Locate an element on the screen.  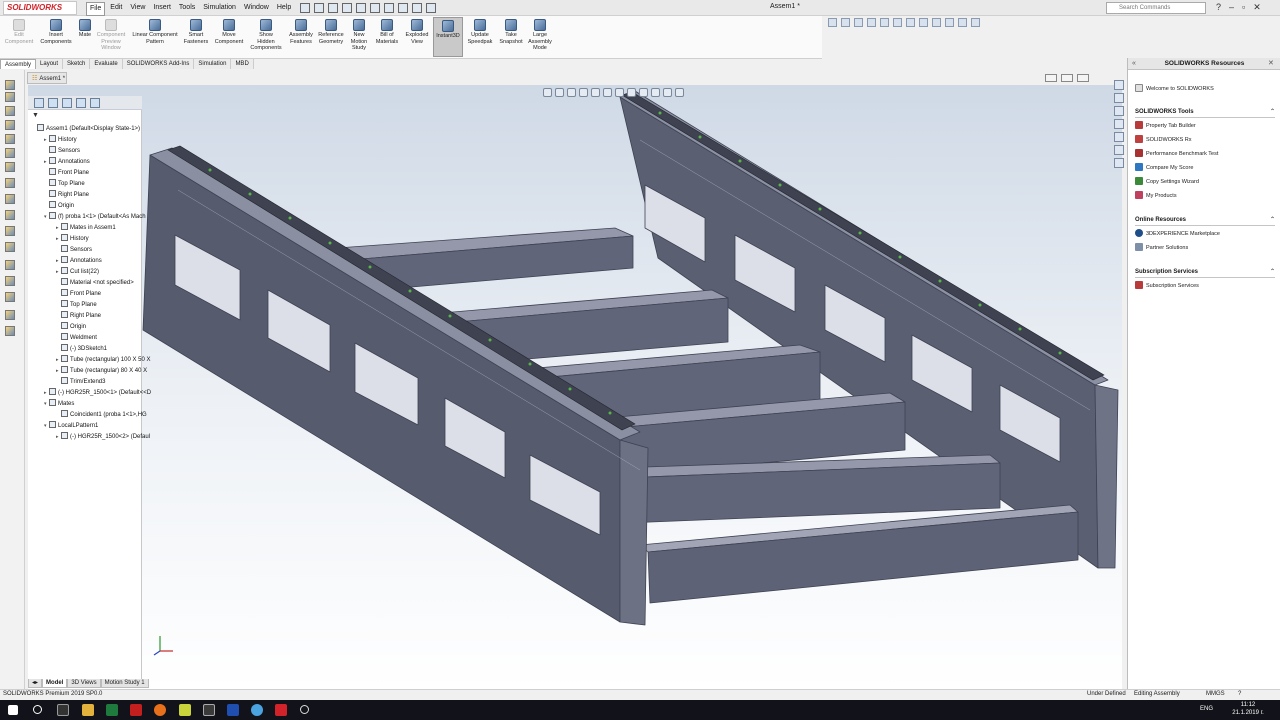
document-tab: Assem1 * is located at coordinates (47, 78).